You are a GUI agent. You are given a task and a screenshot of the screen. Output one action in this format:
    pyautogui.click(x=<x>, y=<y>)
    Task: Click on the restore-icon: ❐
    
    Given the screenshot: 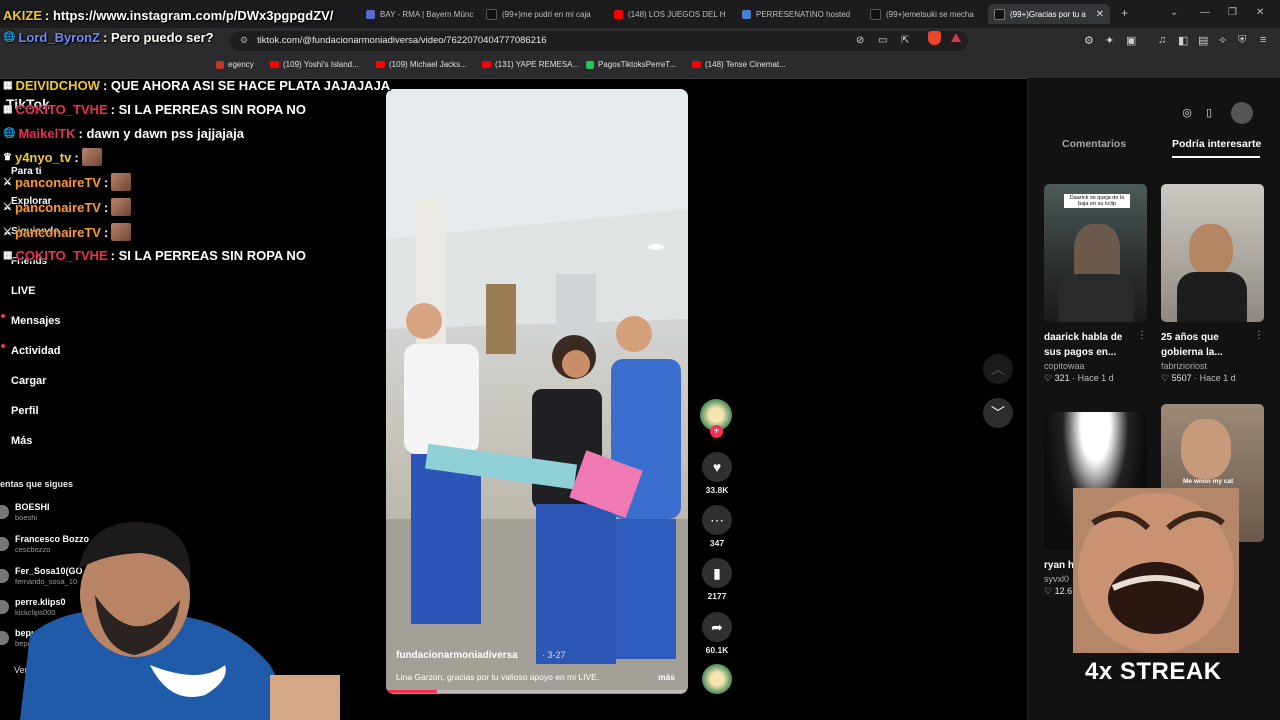 What is the action you would take?
    pyautogui.click(x=1232, y=12)
    